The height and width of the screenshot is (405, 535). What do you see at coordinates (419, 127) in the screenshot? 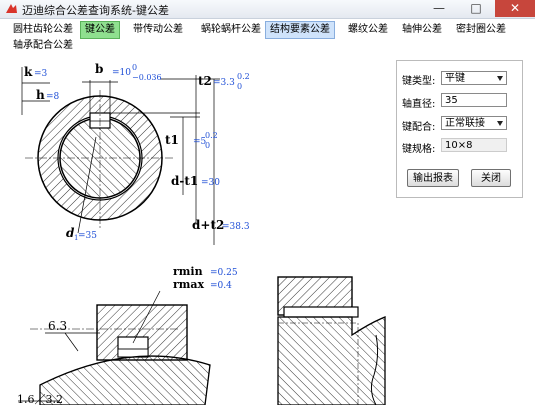
I see `key-fit-label: 键配合:` at bounding box center [419, 127].